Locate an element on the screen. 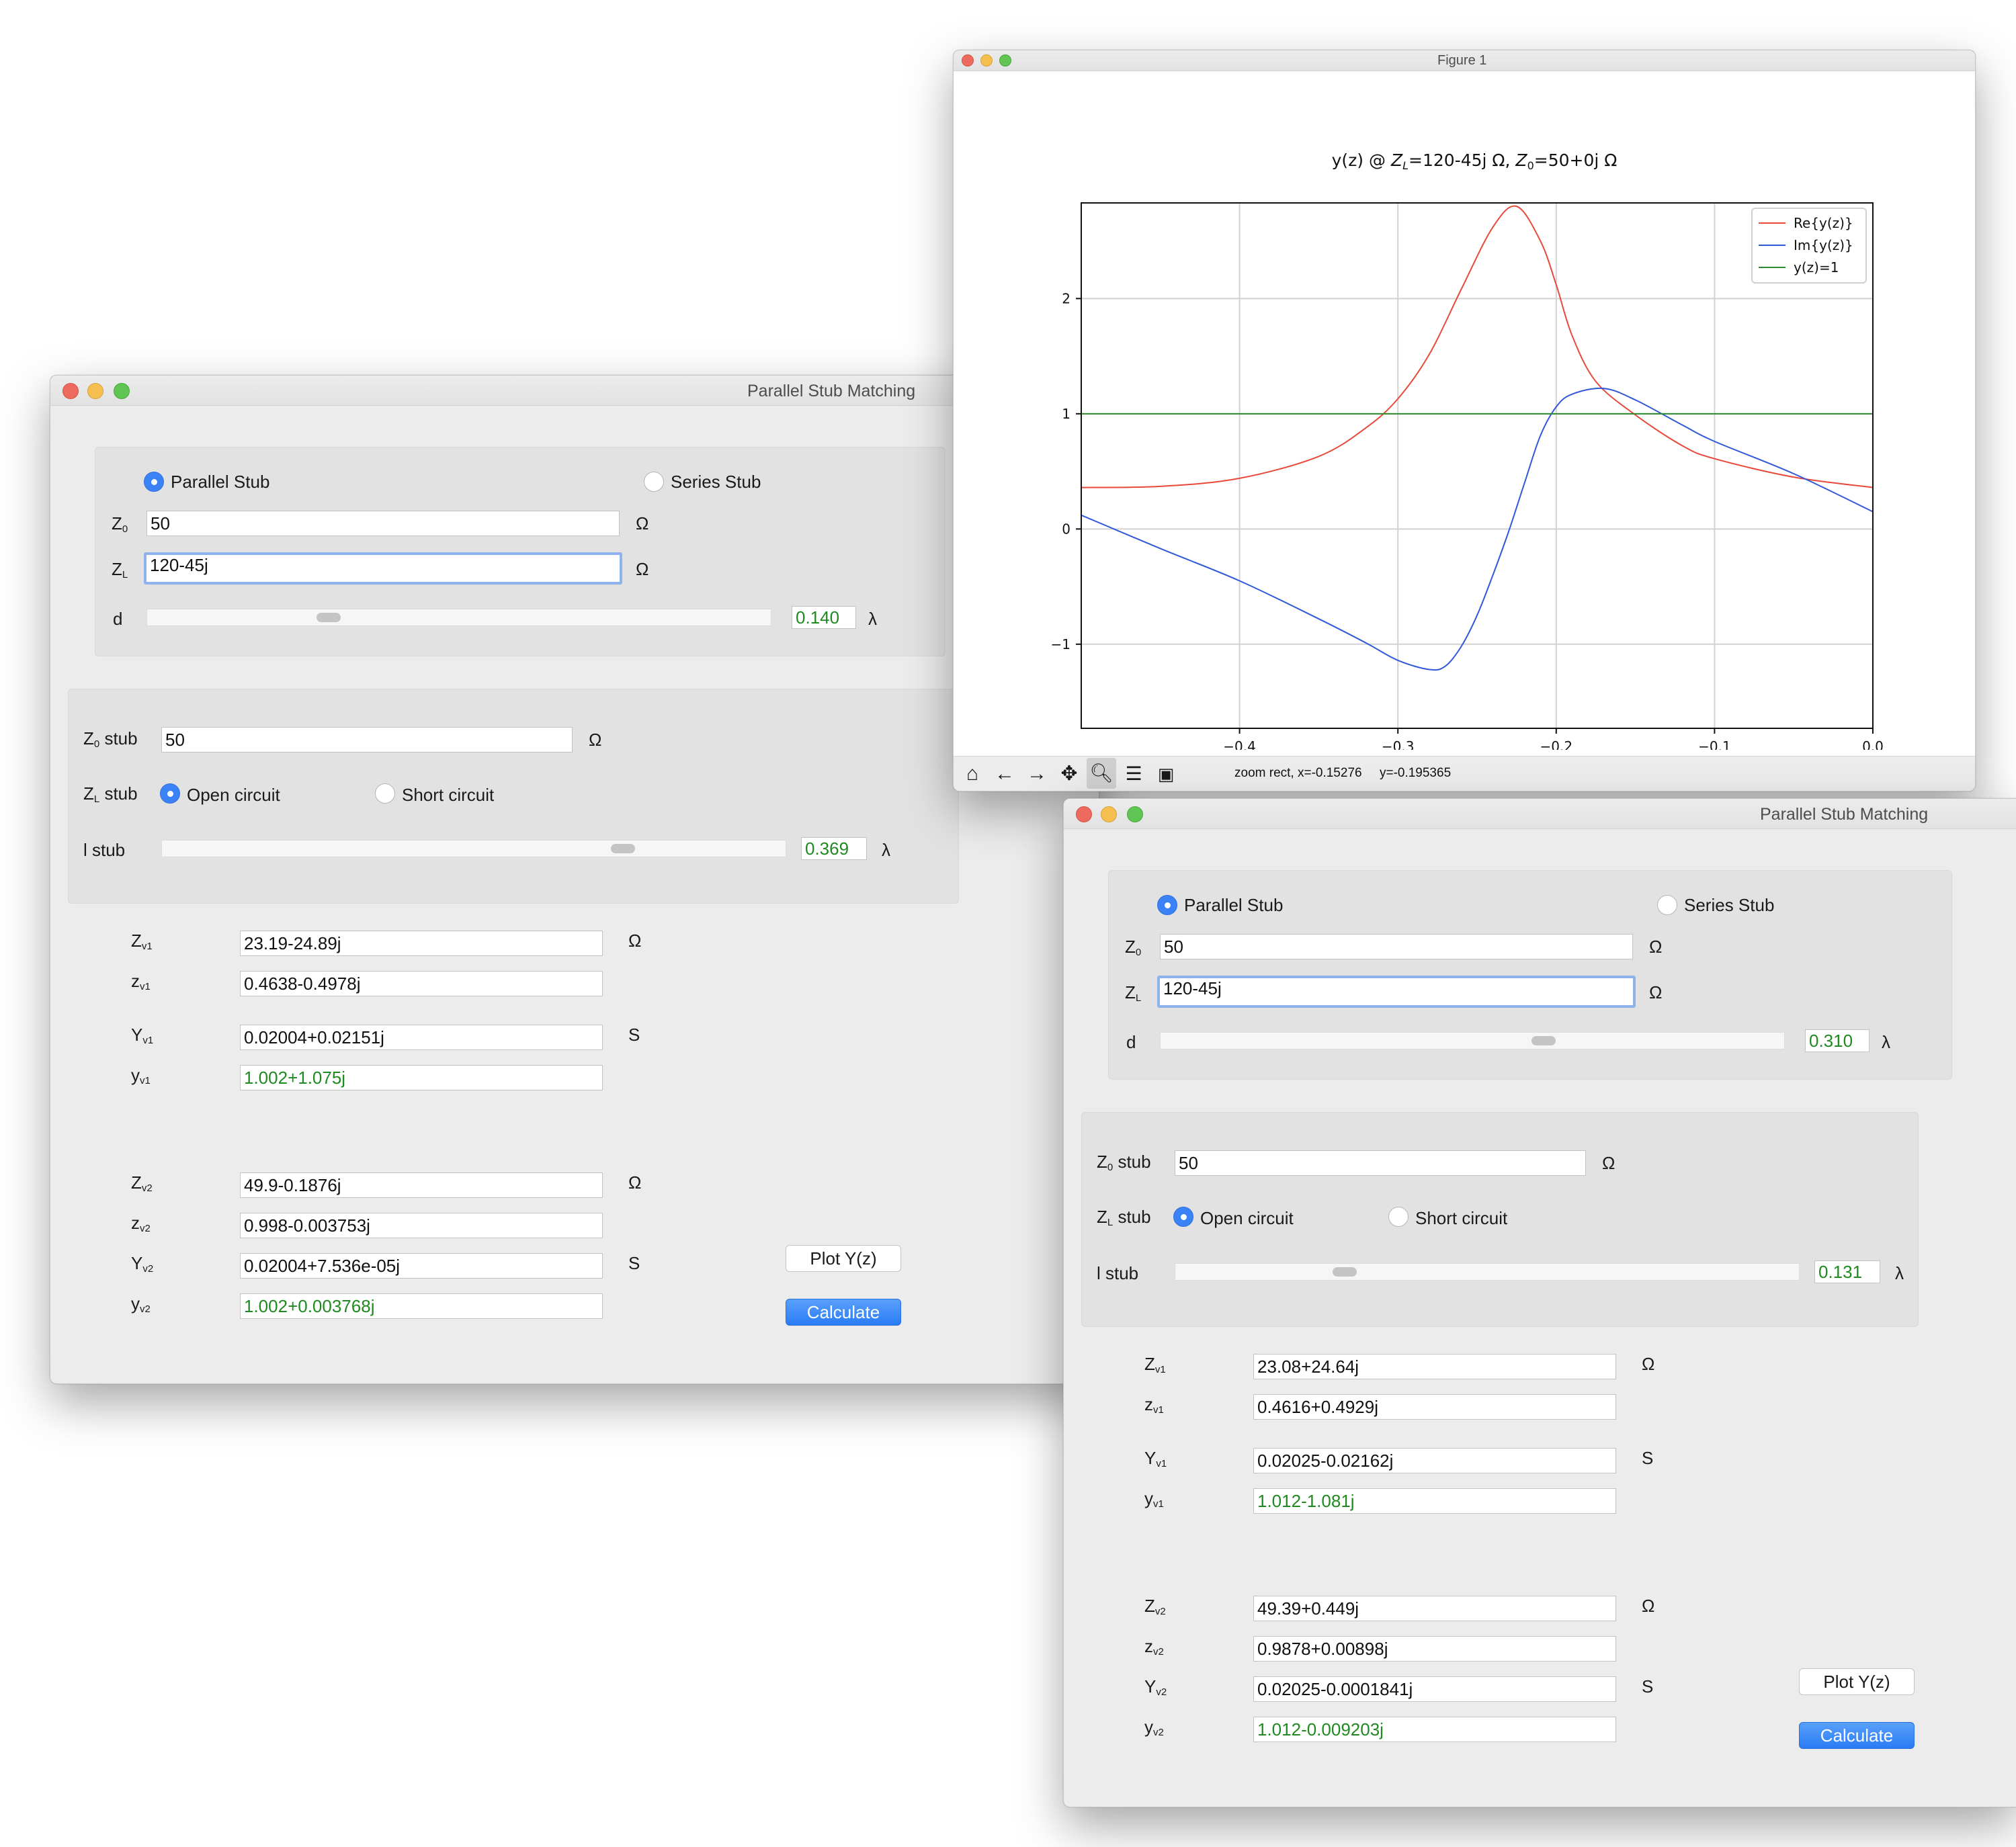 This screenshot has width=2016, height=1847. yv2-label: yv2 is located at coordinates (1154, 1728).